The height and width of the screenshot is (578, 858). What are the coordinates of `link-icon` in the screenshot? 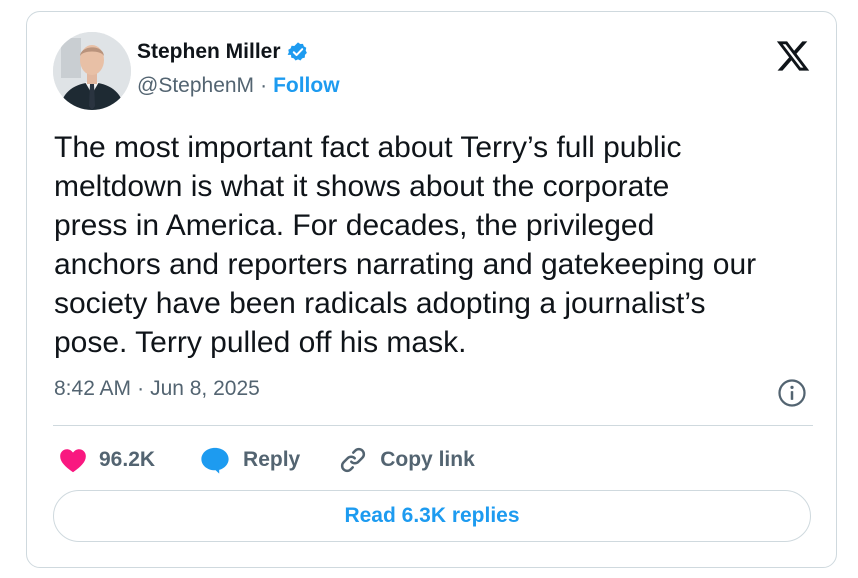 It's located at (353, 460).